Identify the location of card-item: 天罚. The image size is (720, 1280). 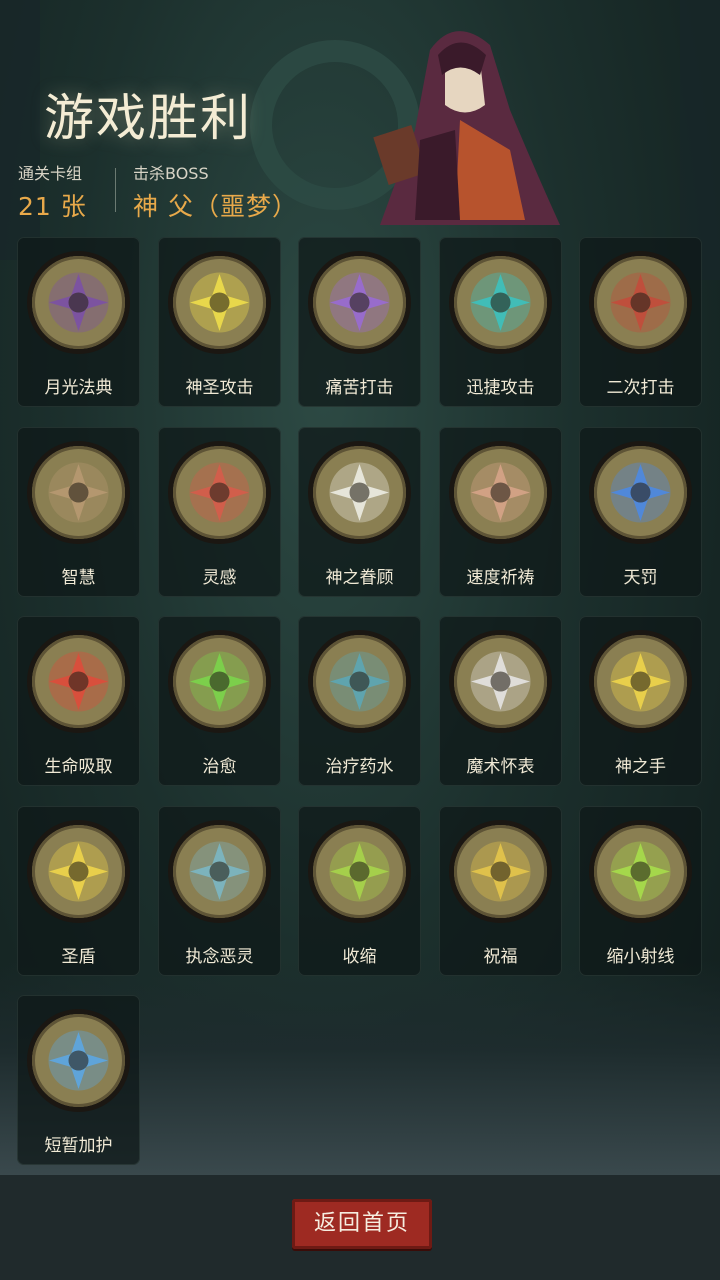
(640, 512).